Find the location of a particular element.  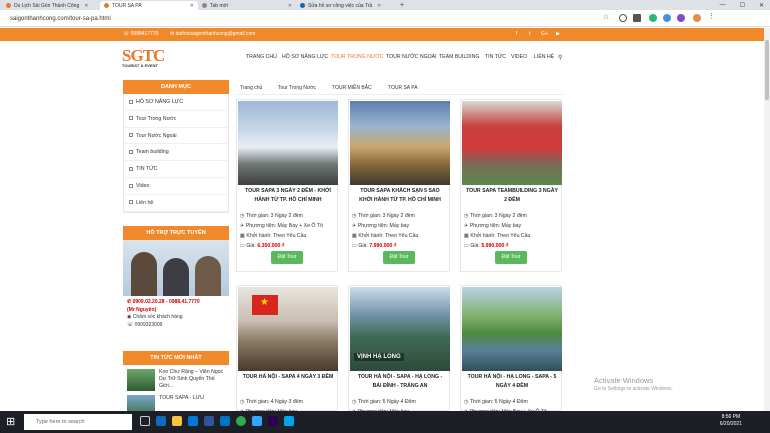

tour-price: 7.990.000 ₫ is located at coordinates (383, 246).